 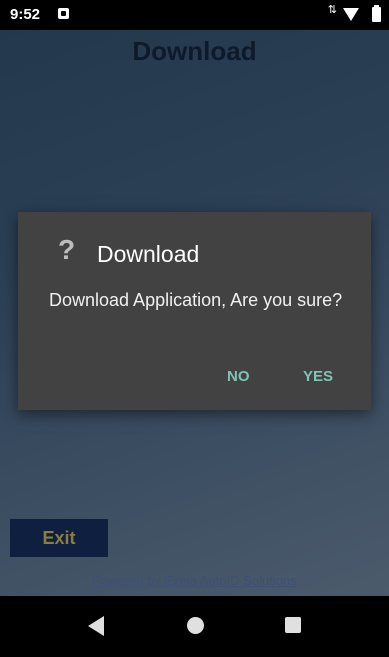 What do you see at coordinates (376, 13) in the screenshot?
I see `battery-icon` at bounding box center [376, 13].